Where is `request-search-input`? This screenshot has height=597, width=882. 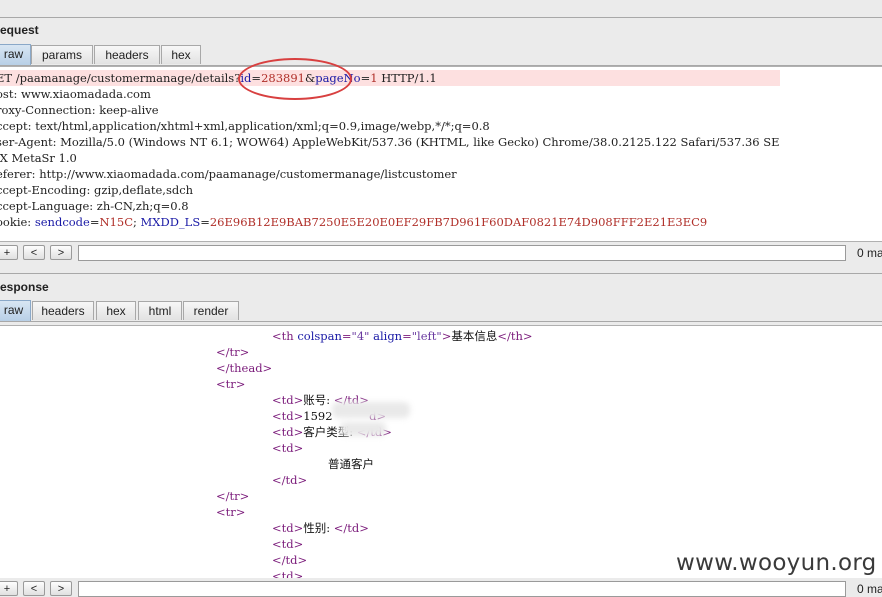 request-search-input is located at coordinates (462, 253).